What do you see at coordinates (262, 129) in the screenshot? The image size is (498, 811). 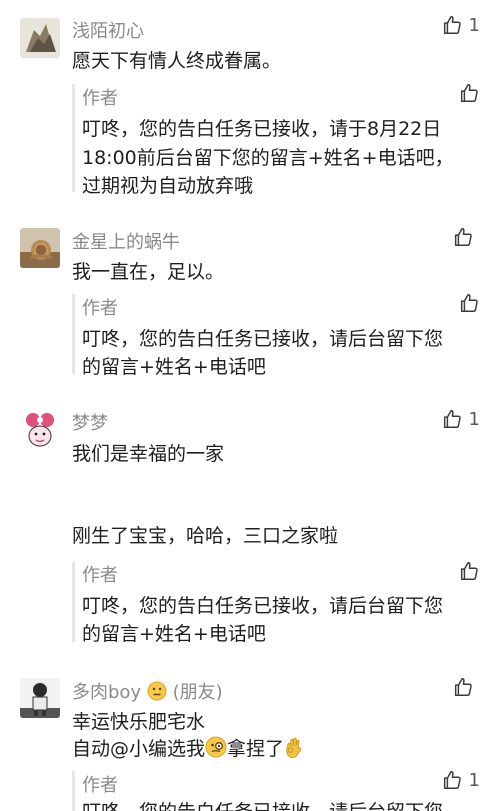 I see `reply-text: 叮咚，您的告白任务已接收，请于8月22日` at bounding box center [262, 129].